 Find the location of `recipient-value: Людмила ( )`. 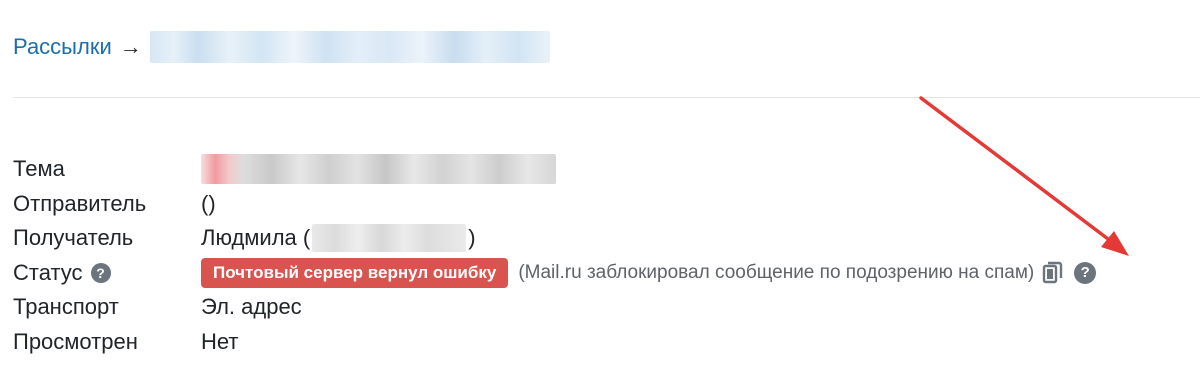

recipient-value: Людмила ( ) is located at coordinates (338, 238).